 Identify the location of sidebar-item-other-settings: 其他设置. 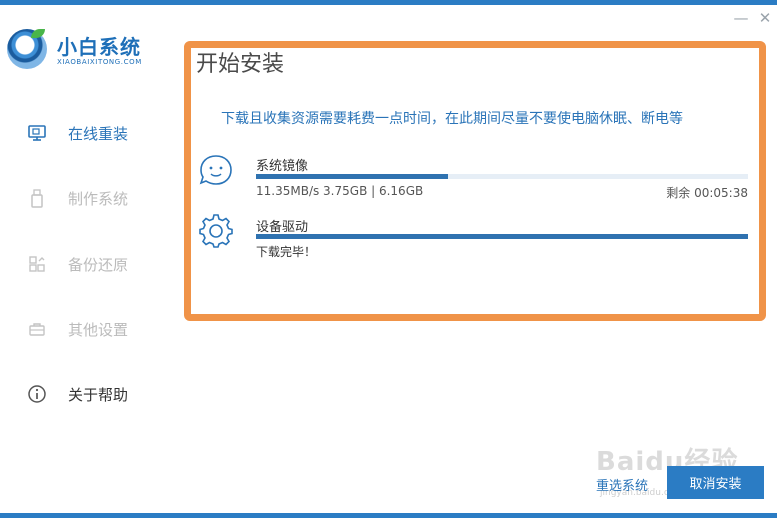
(77, 329).